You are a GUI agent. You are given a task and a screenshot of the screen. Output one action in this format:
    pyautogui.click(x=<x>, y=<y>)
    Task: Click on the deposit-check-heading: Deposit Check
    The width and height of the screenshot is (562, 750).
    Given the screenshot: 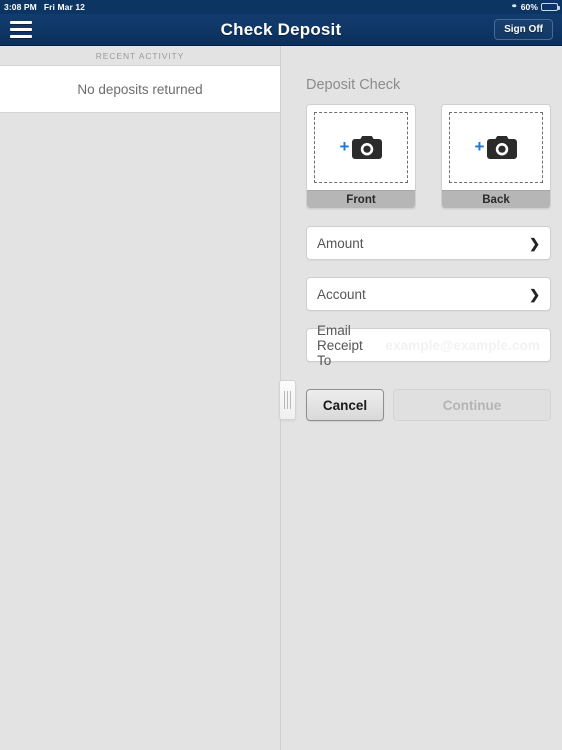 What is the action you would take?
    pyautogui.click(x=353, y=85)
    